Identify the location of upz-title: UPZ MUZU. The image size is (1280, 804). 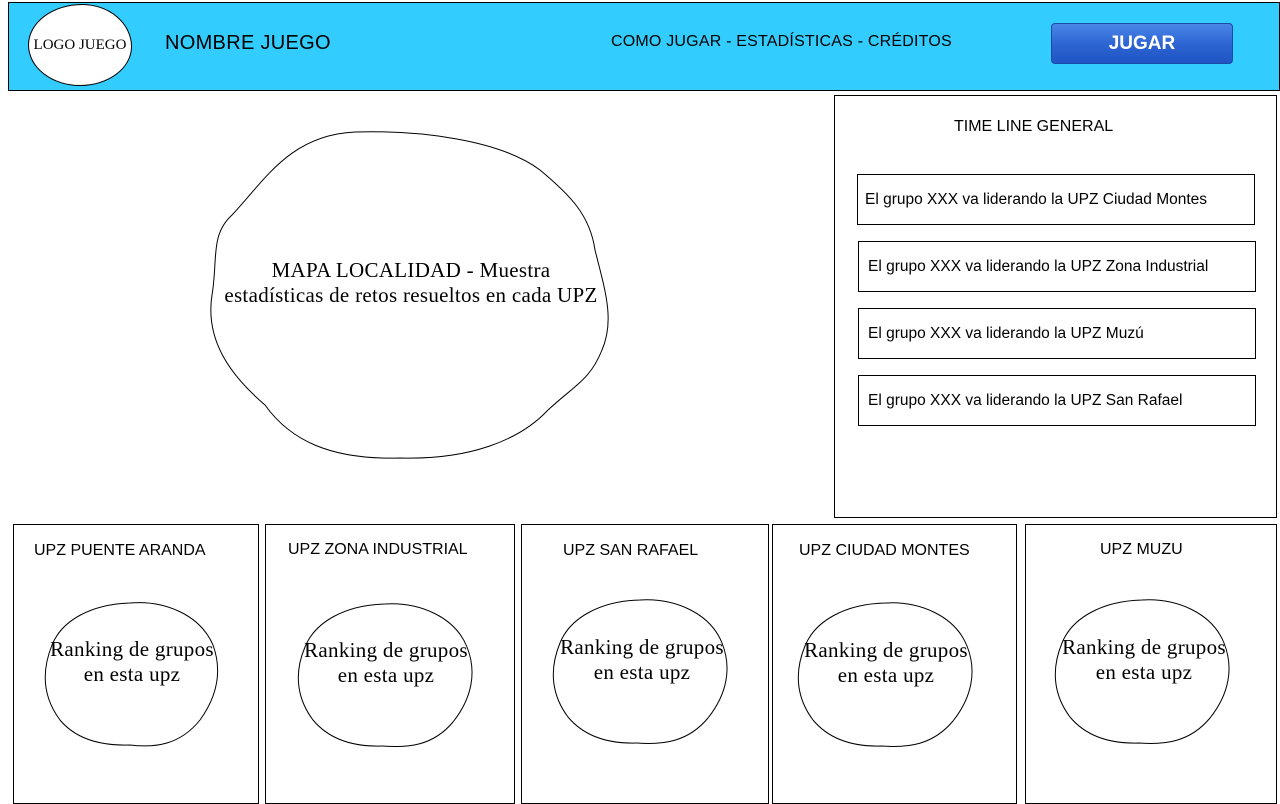
(1141, 549).